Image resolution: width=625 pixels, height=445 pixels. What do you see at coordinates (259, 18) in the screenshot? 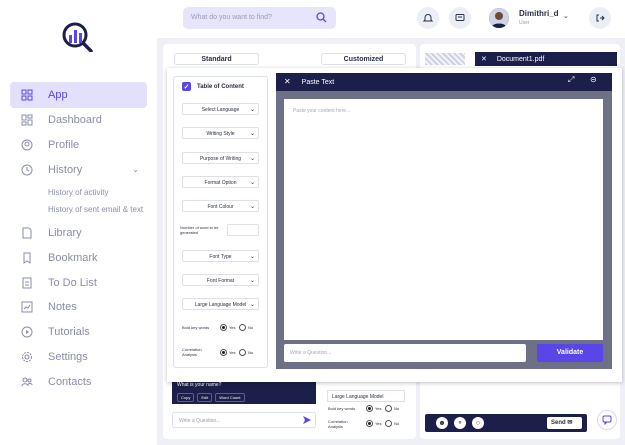
I see `search-input: What do you want to find?` at bounding box center [259, 18].